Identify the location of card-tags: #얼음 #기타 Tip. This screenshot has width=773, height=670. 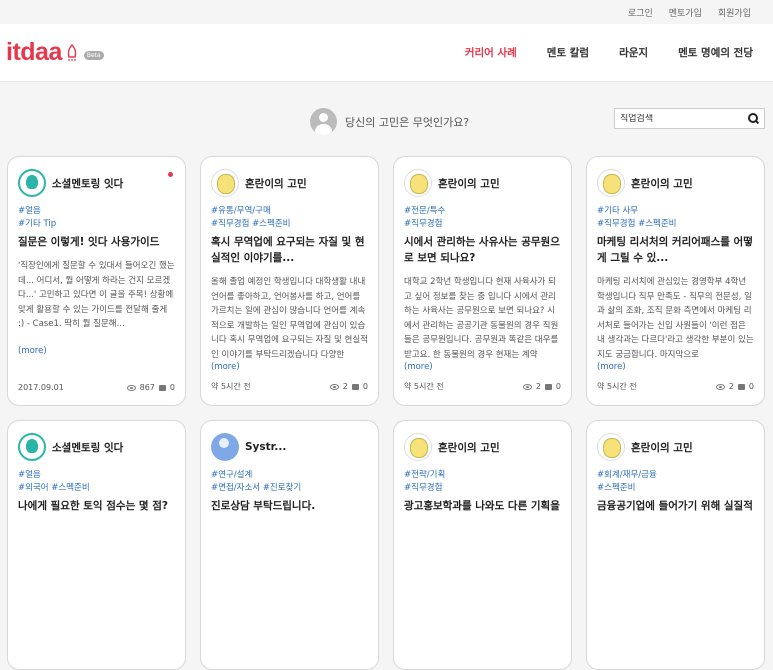
(96, 218).